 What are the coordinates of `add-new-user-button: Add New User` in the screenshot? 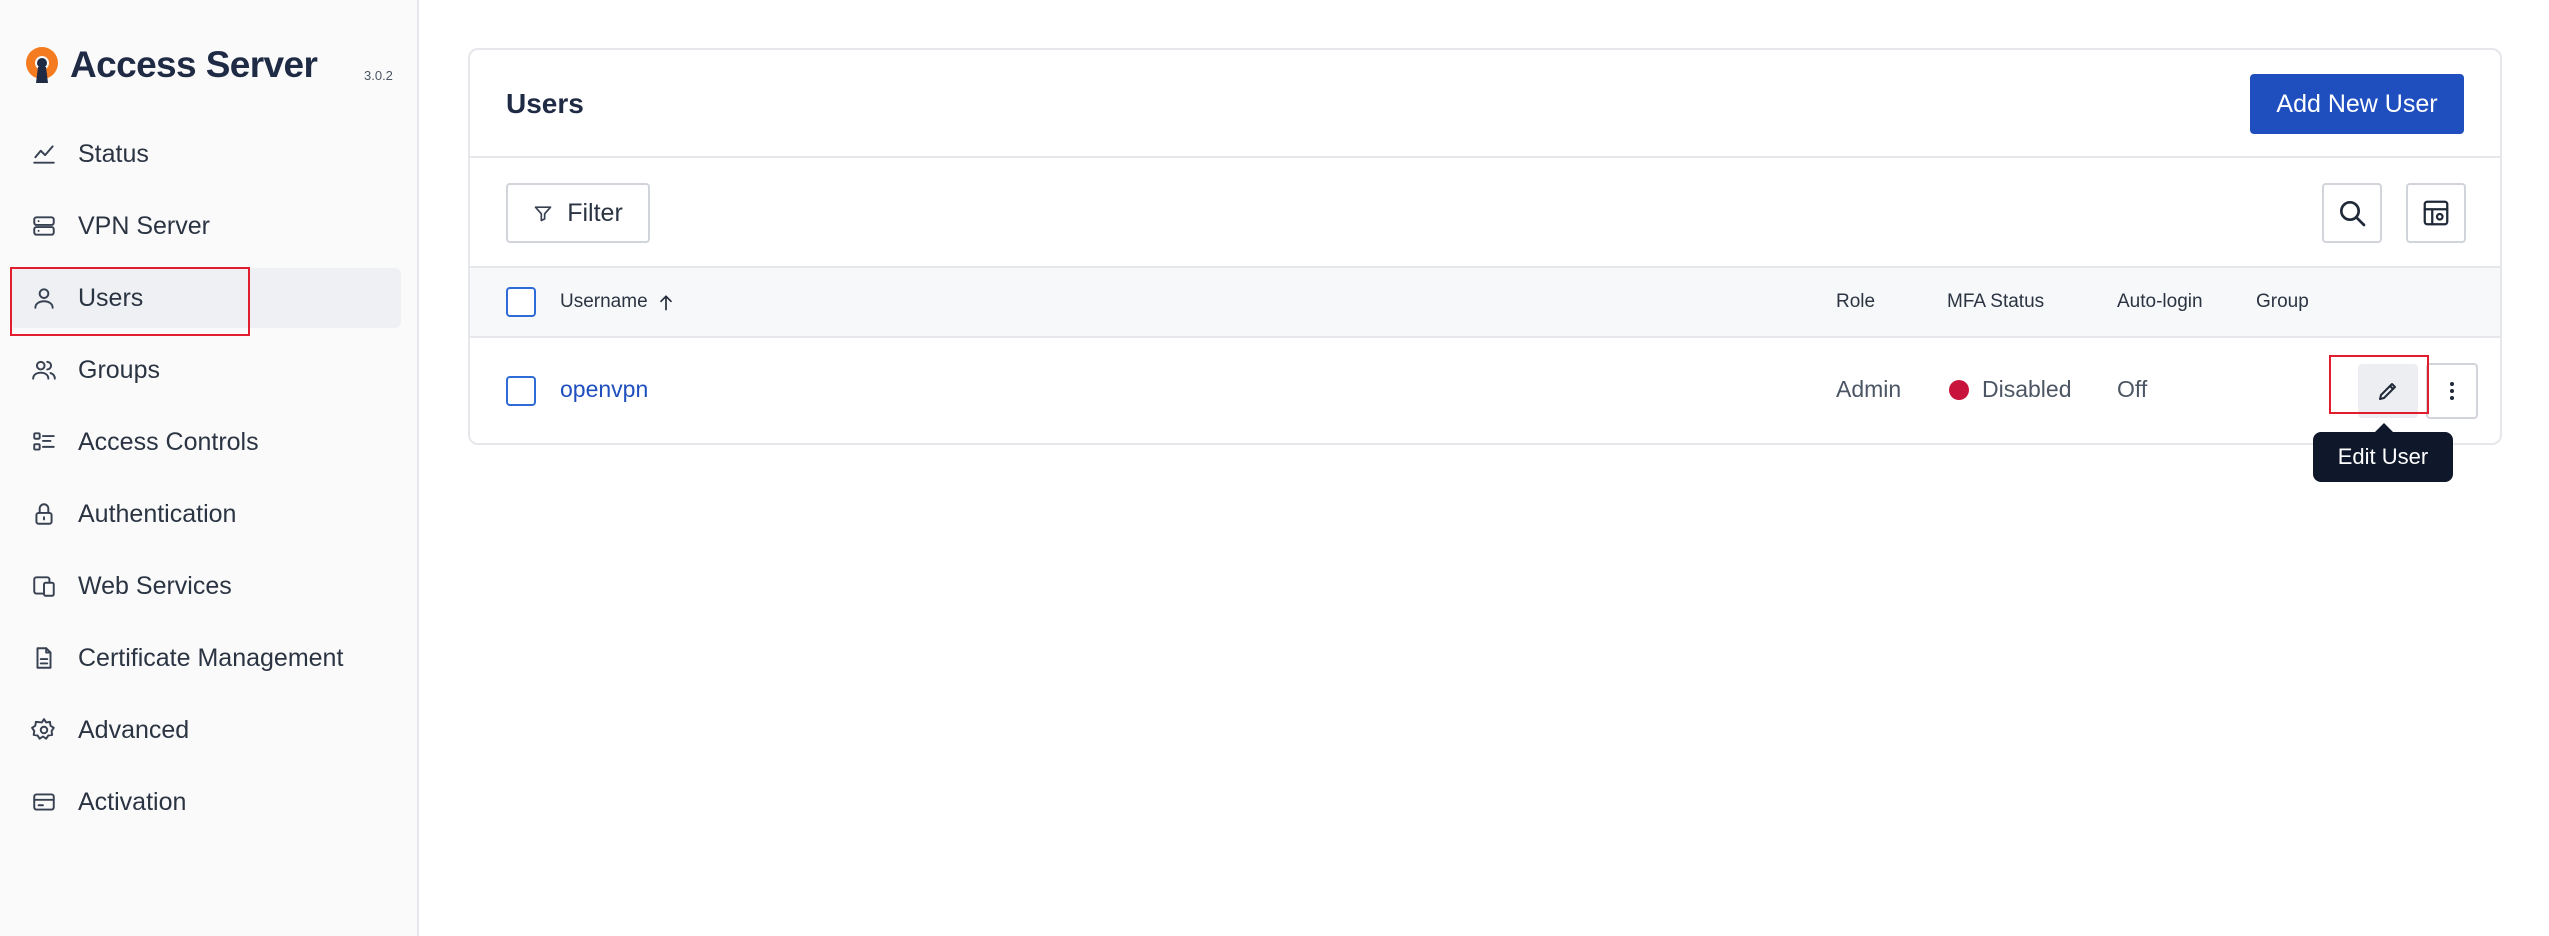 It's located at (2357, 104).